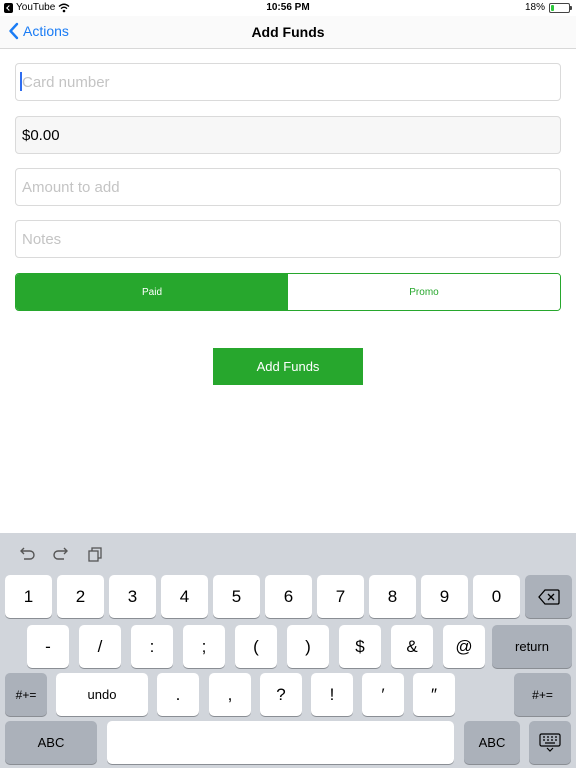 The height and width of the screenshot is (768, 576). I want to click on key-5: 5, so click(236, 596).